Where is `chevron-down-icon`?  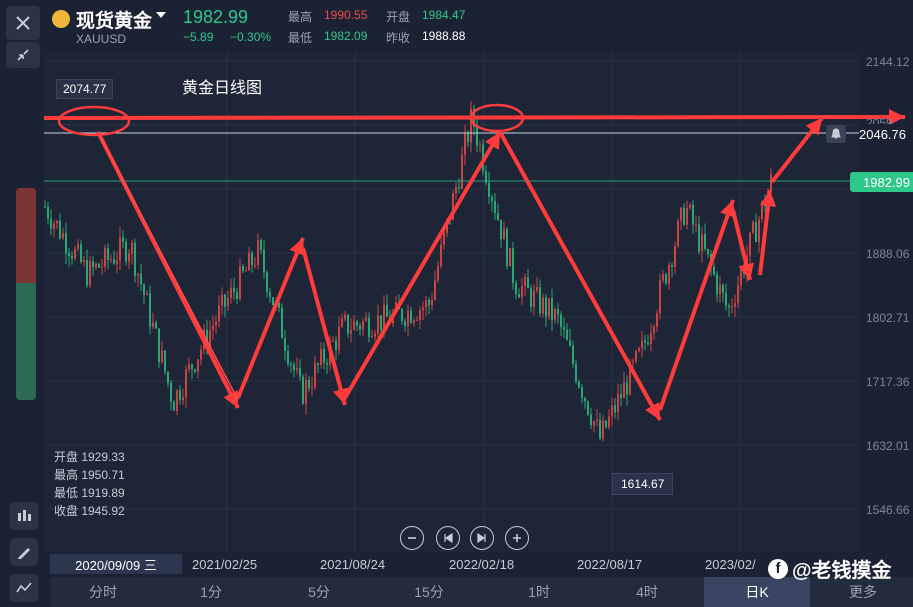 chevron-down-icon is located at coordinates (161, 15).